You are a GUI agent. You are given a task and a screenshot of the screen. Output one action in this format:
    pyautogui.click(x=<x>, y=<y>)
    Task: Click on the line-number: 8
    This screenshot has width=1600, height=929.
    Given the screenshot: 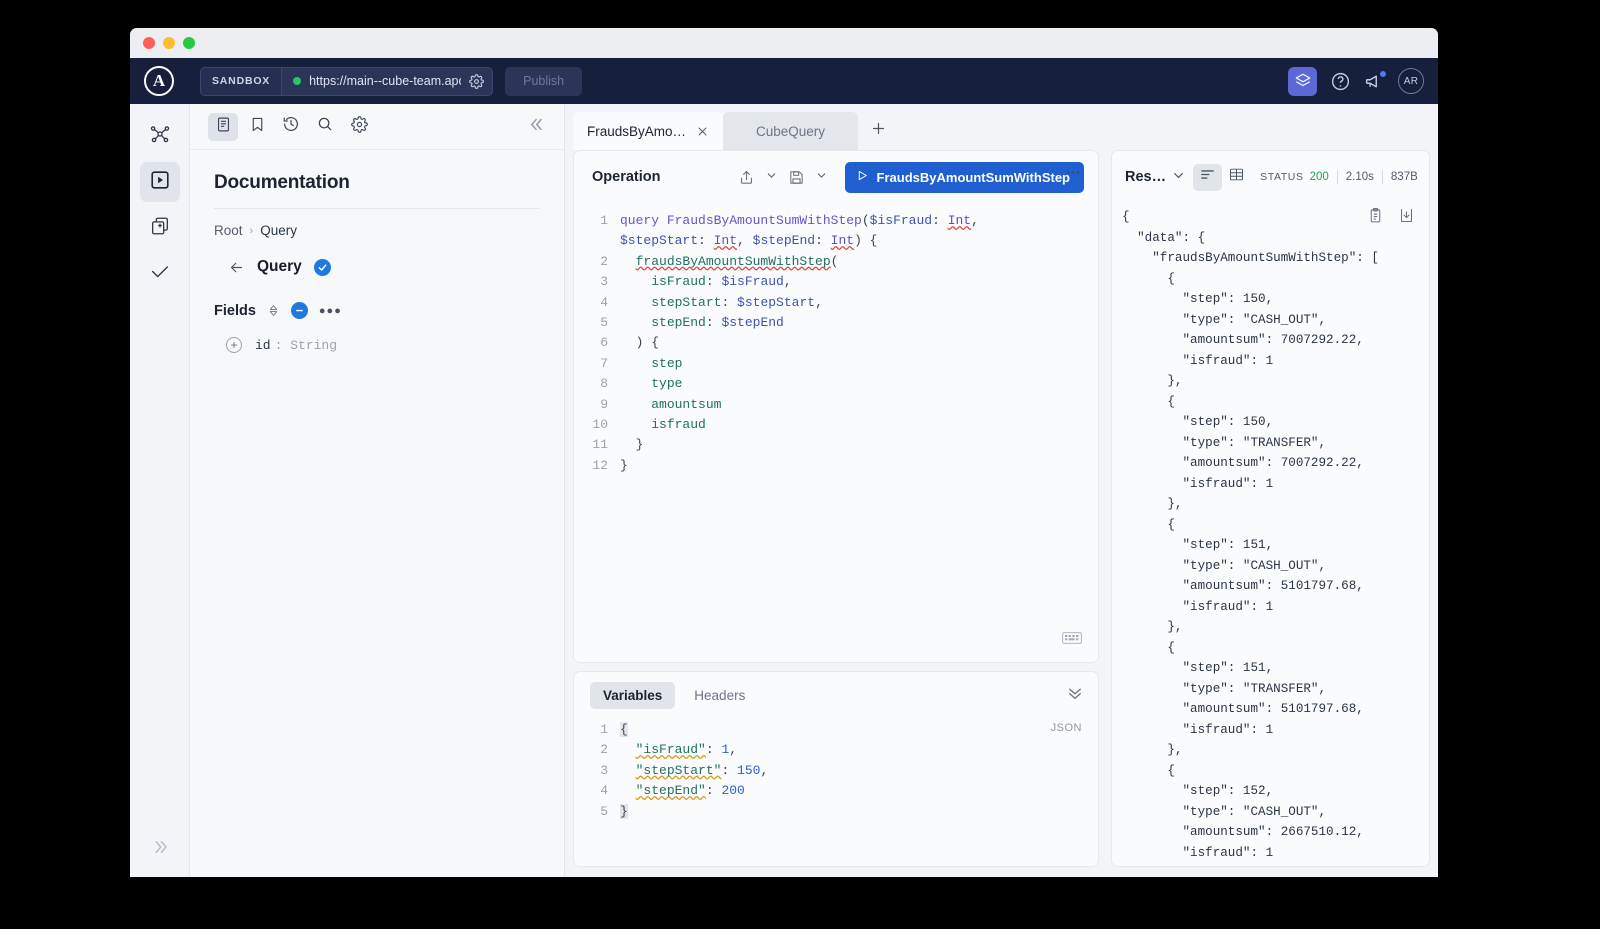 What is the action you would take?
    pyautogui.click(x=604, y=384)
    